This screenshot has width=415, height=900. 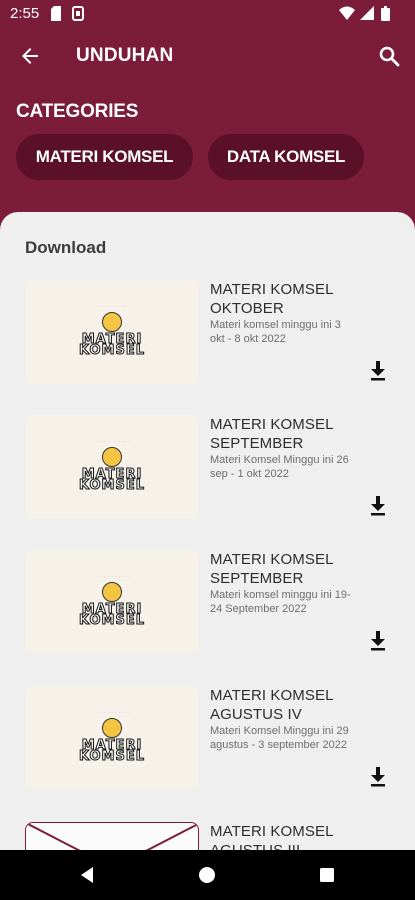 I want to click on status-bar: 2:55, so click(x=207, y=14).